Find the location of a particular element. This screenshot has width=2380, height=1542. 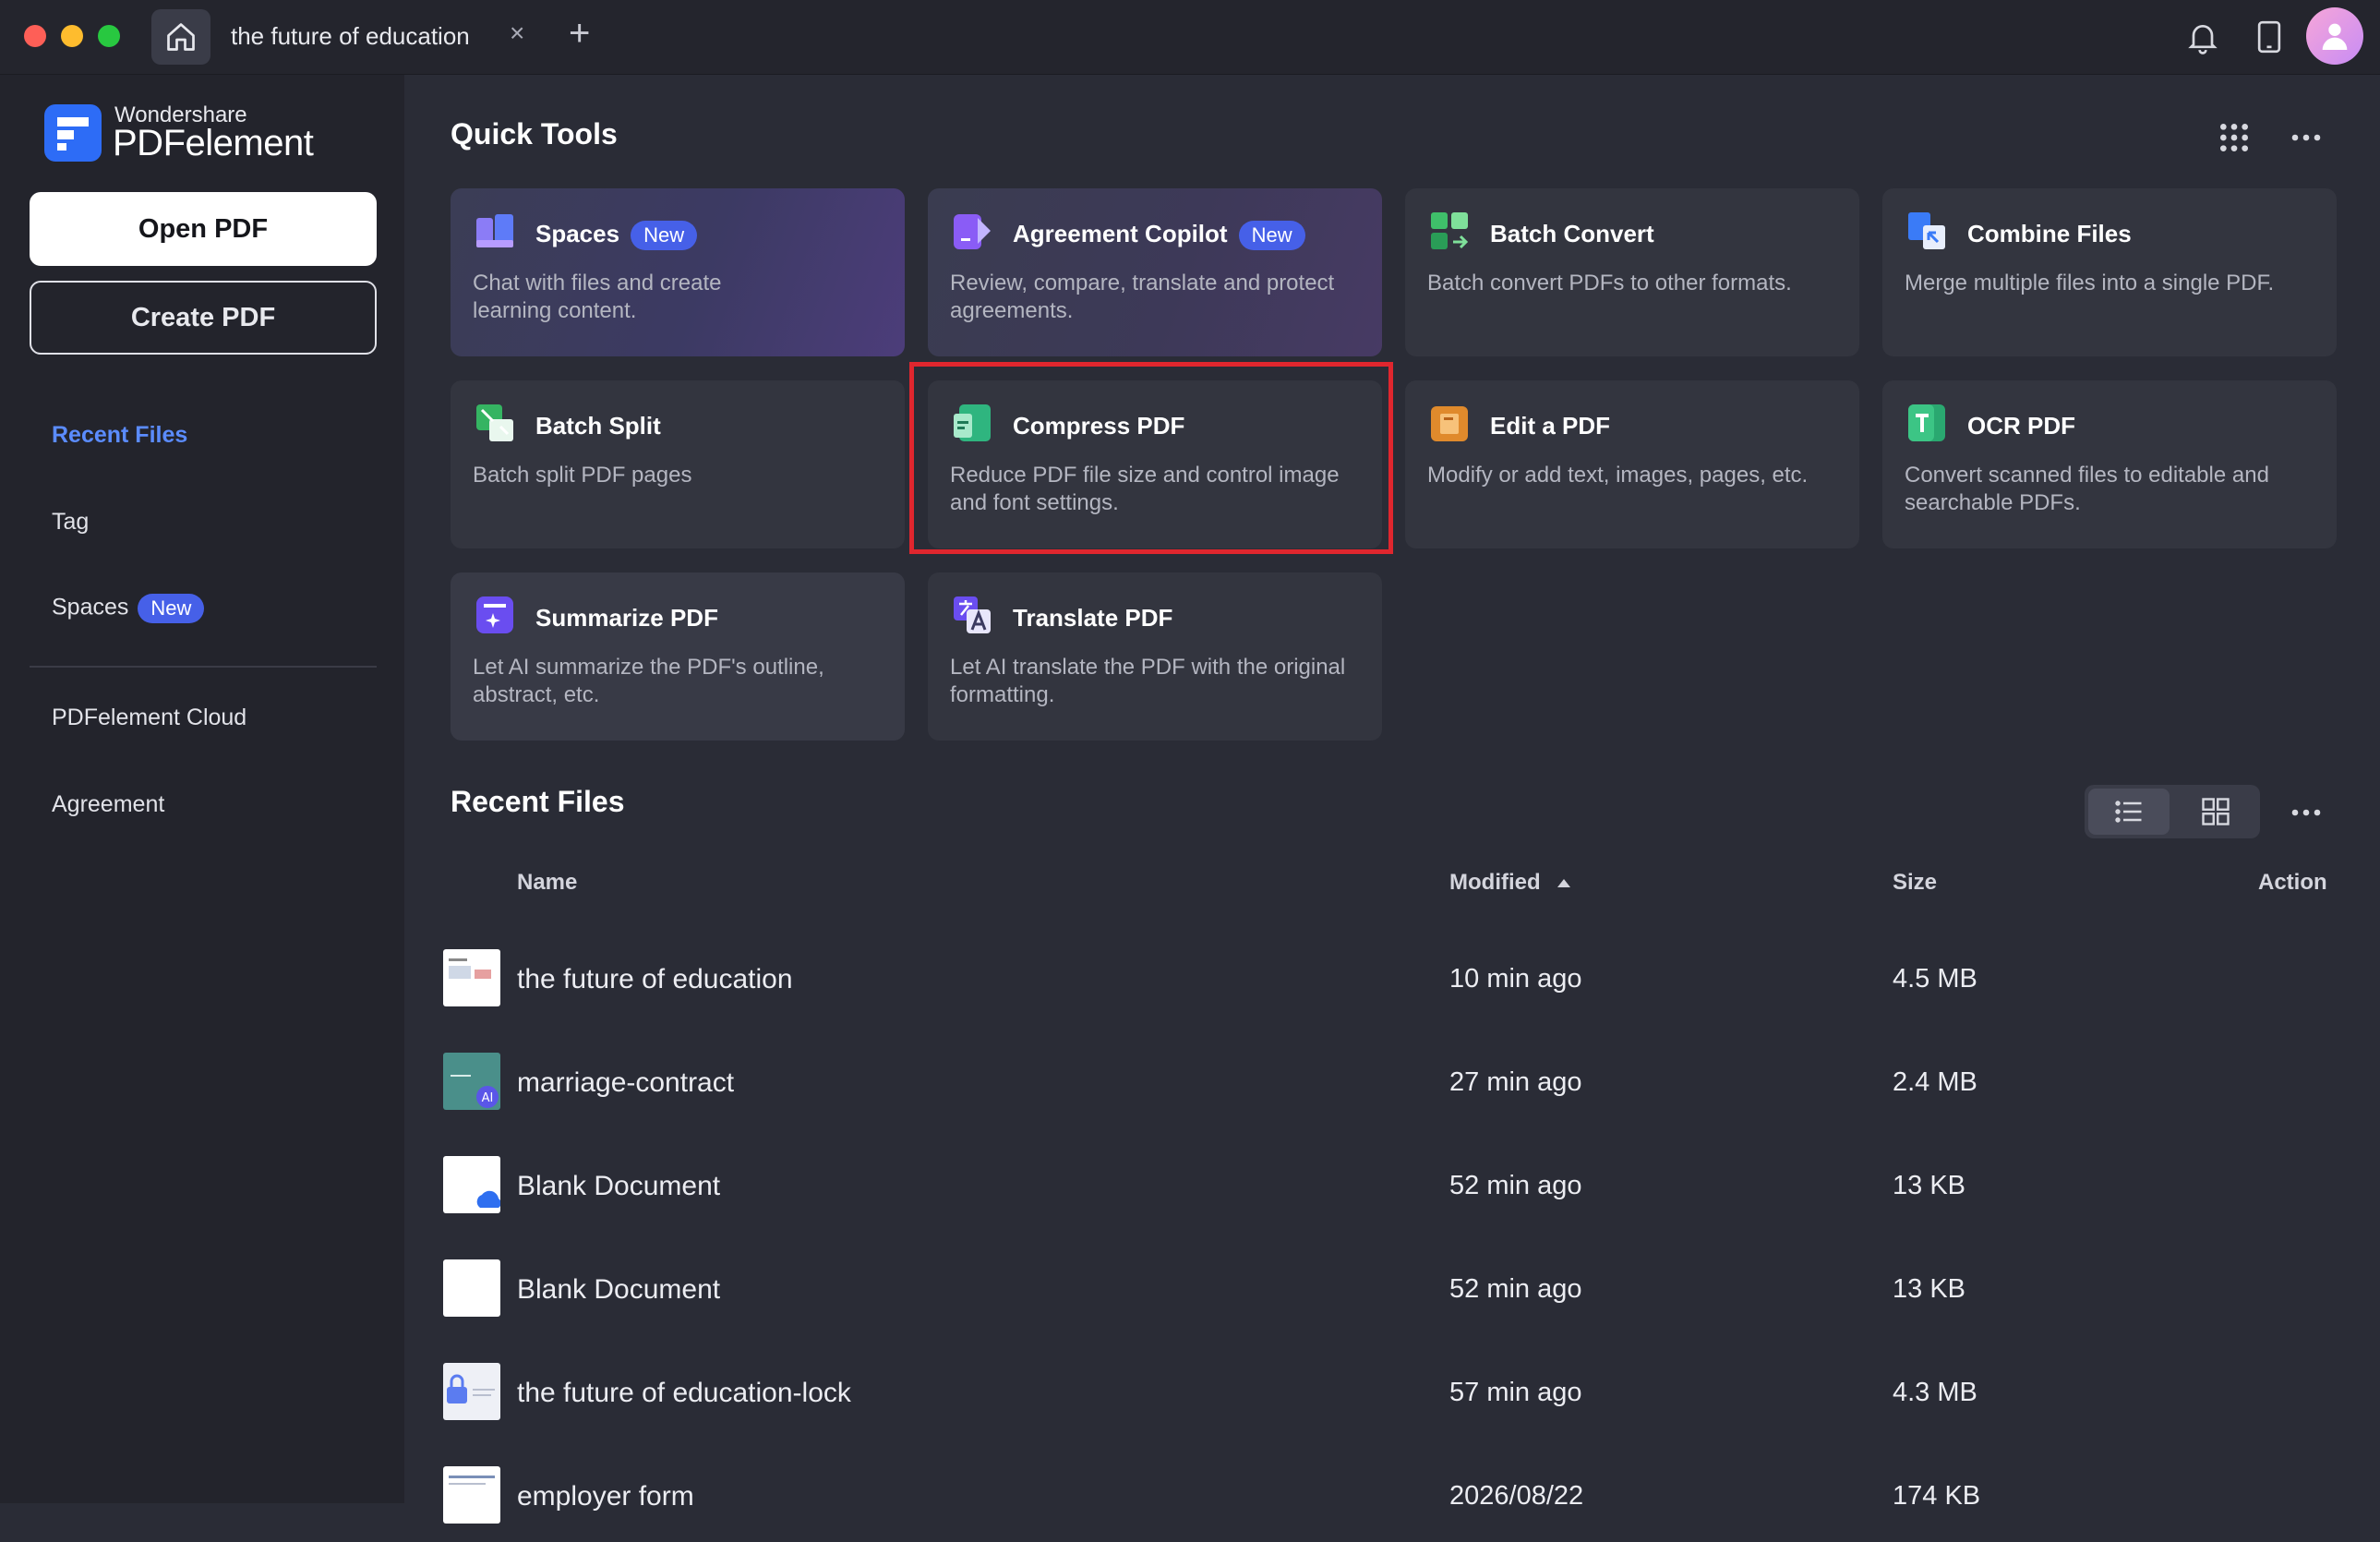

tool-card-batch-split: Batch Split Batch split PDF pages is located at coordinates (678, 464).